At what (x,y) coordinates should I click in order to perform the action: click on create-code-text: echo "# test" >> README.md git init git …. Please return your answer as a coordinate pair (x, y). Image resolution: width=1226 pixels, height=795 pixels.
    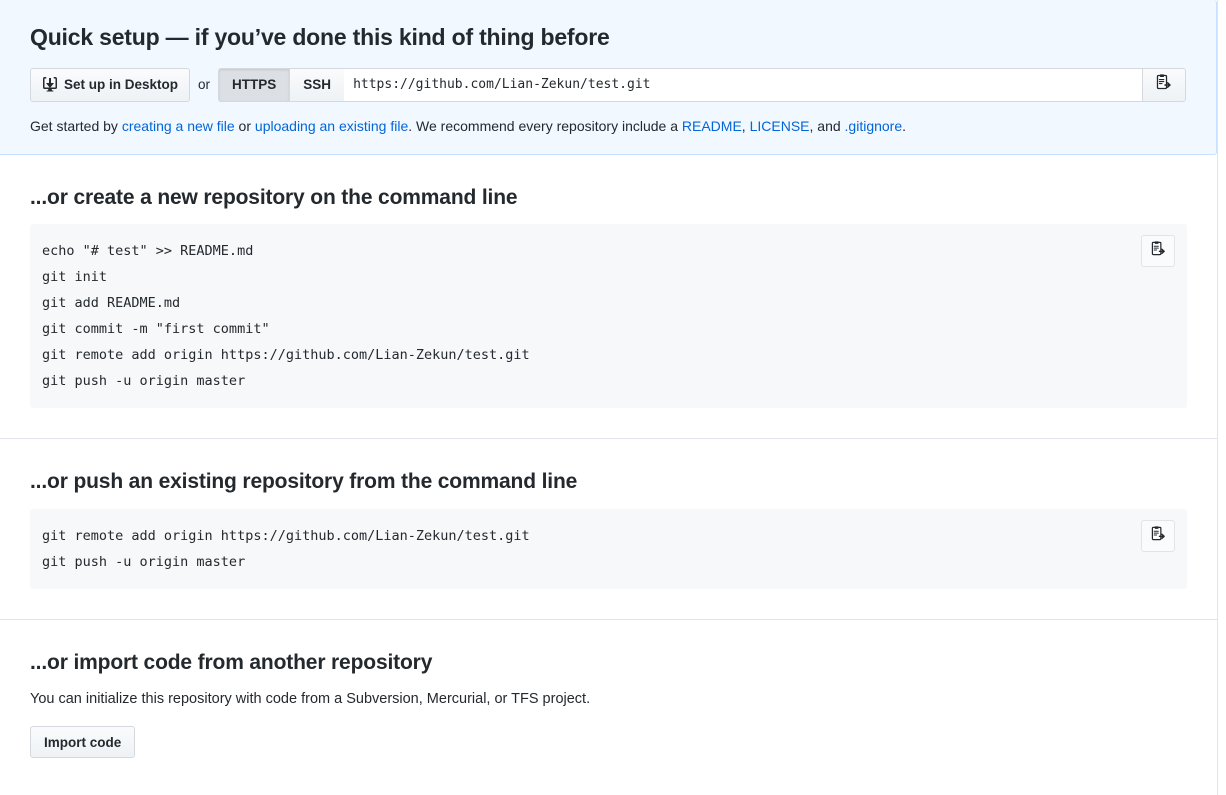
    Looking at the image, I should click on (286, 316).